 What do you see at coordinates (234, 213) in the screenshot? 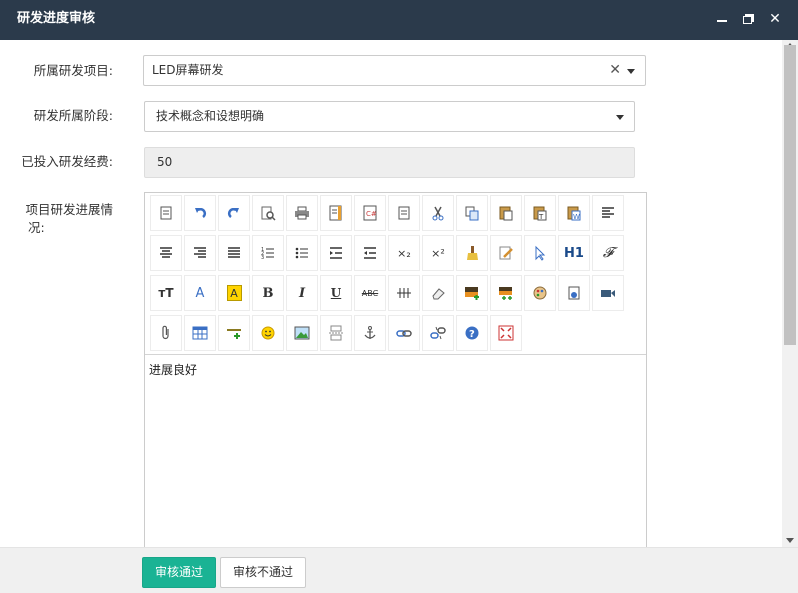
I see `redo-icon` at bounding box center [234, 213].